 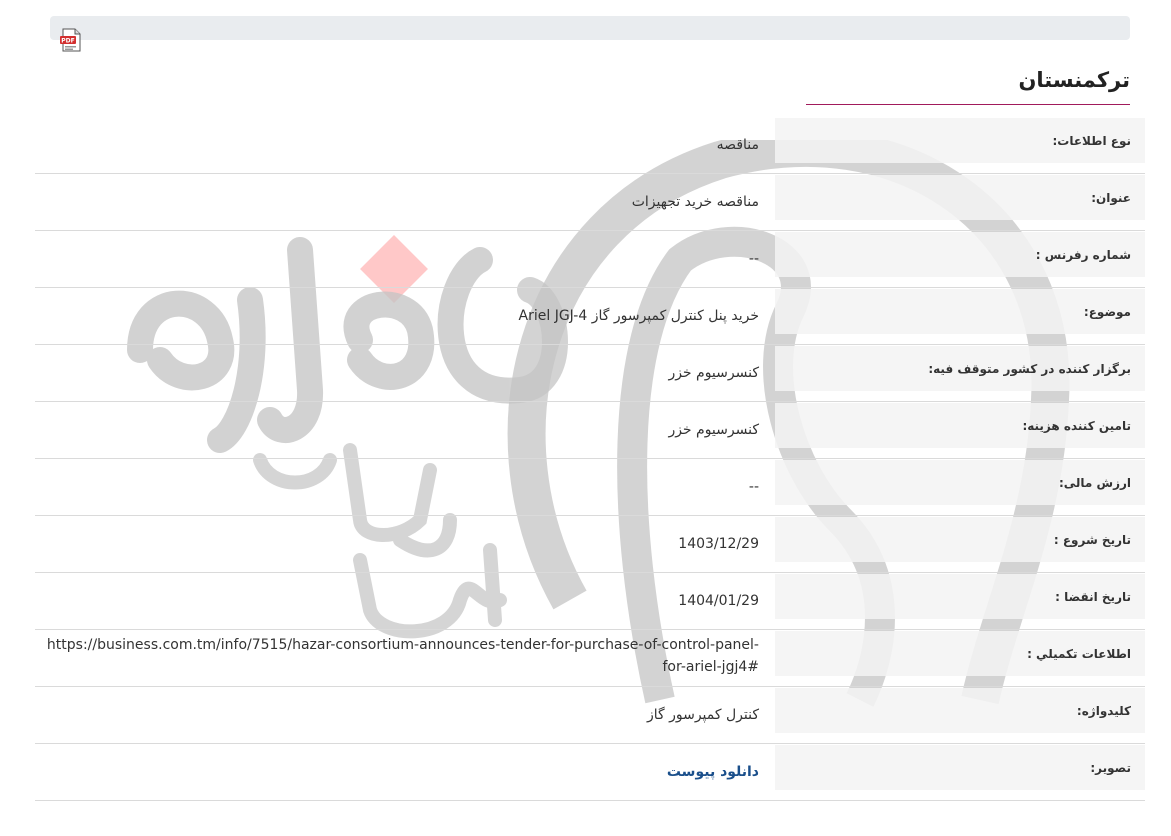 I want to click on page-title: ترکمنستان, so click(x=968, y=84).